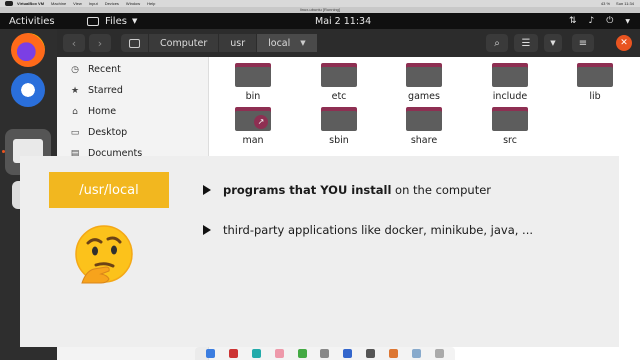  What do you see at coordinates (58, 3) in the screenshot?
I see `mac-menu-machine: Machine` at bounding box center [58, 3].